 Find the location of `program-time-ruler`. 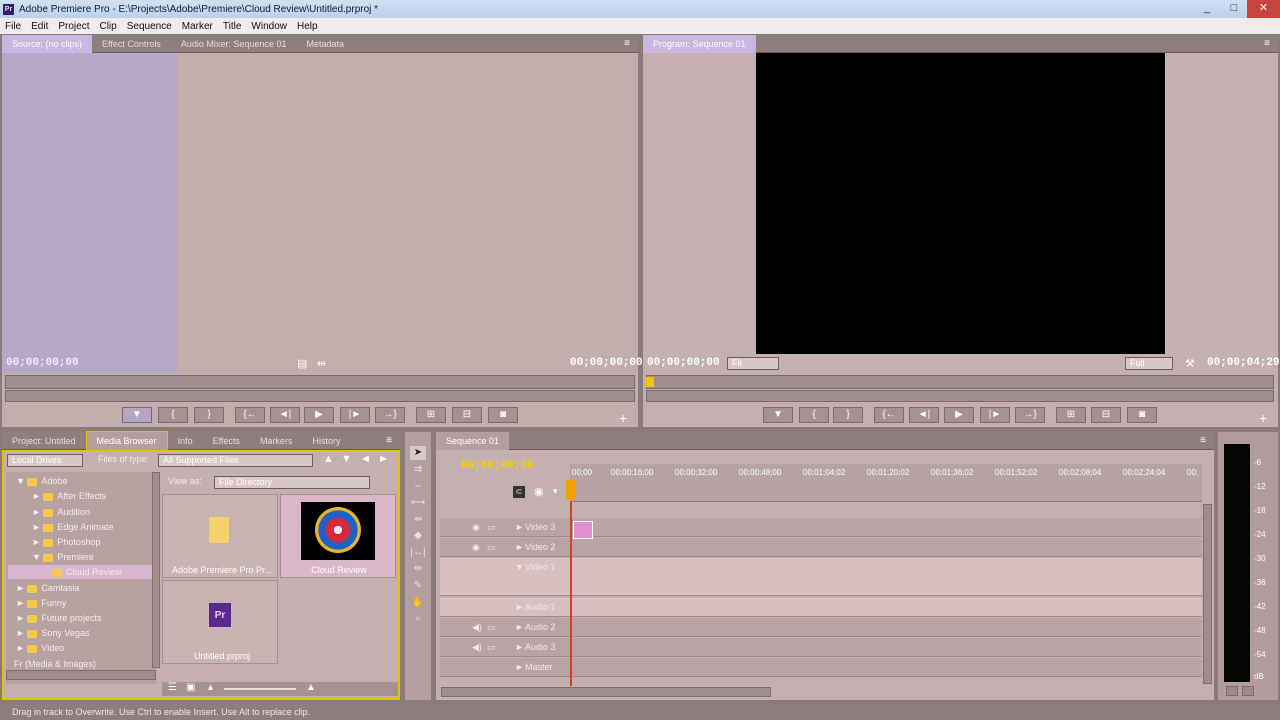

program-time-ruler is located at coordinates (960, 382).